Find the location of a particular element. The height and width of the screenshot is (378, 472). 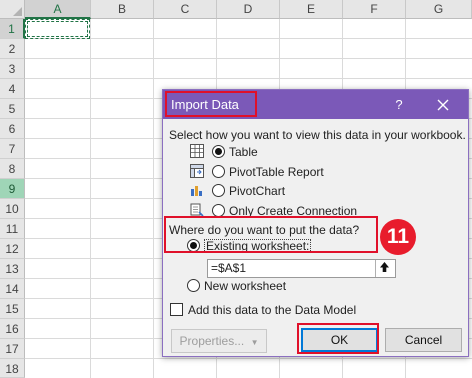

collapse-dialog-button is located at coordinates (384, 268).